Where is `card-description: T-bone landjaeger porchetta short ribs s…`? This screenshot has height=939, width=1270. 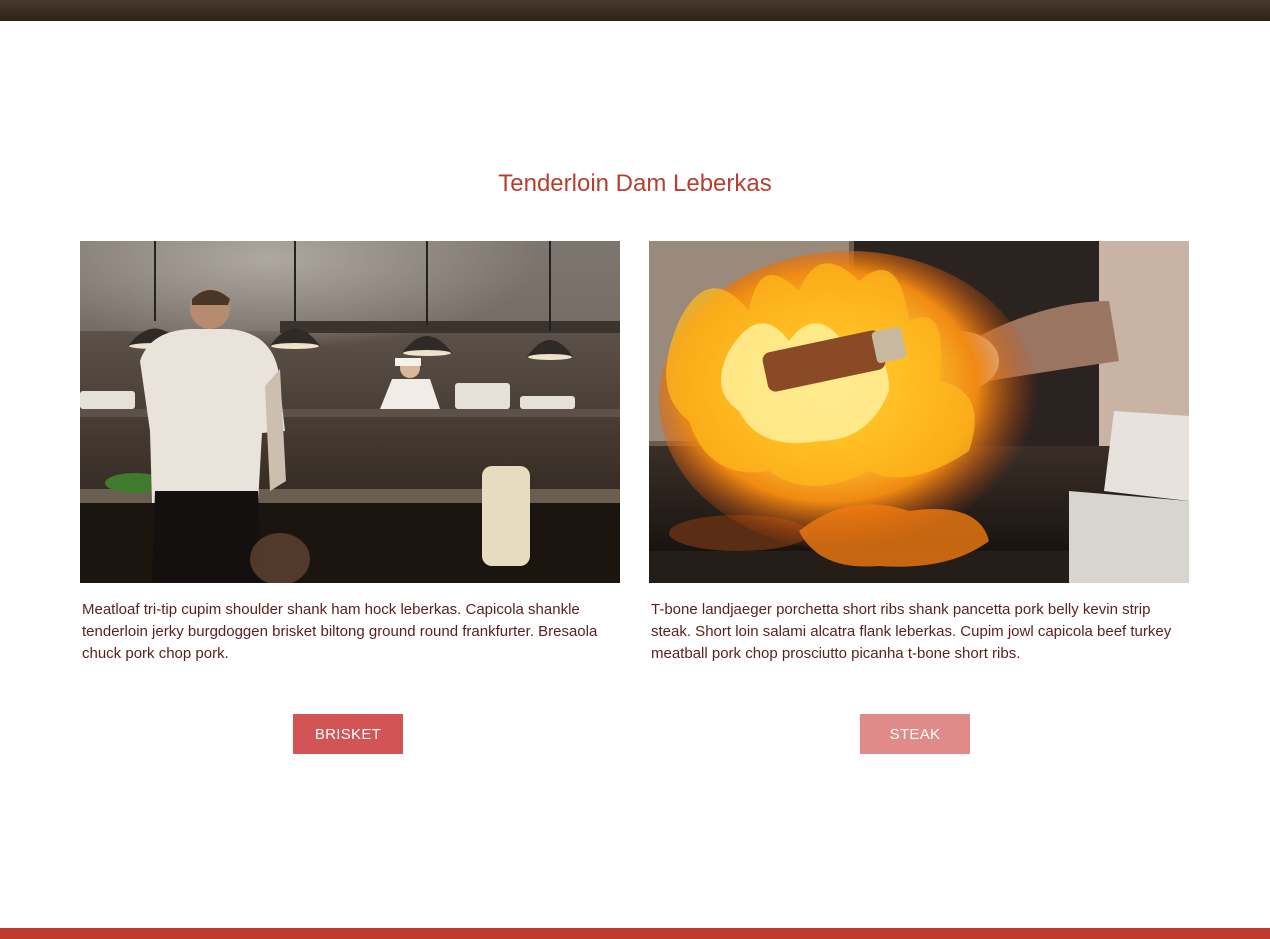 card-description: T-bone landjaeger porchetta short ribs s… is located at coordinates (911, 631).